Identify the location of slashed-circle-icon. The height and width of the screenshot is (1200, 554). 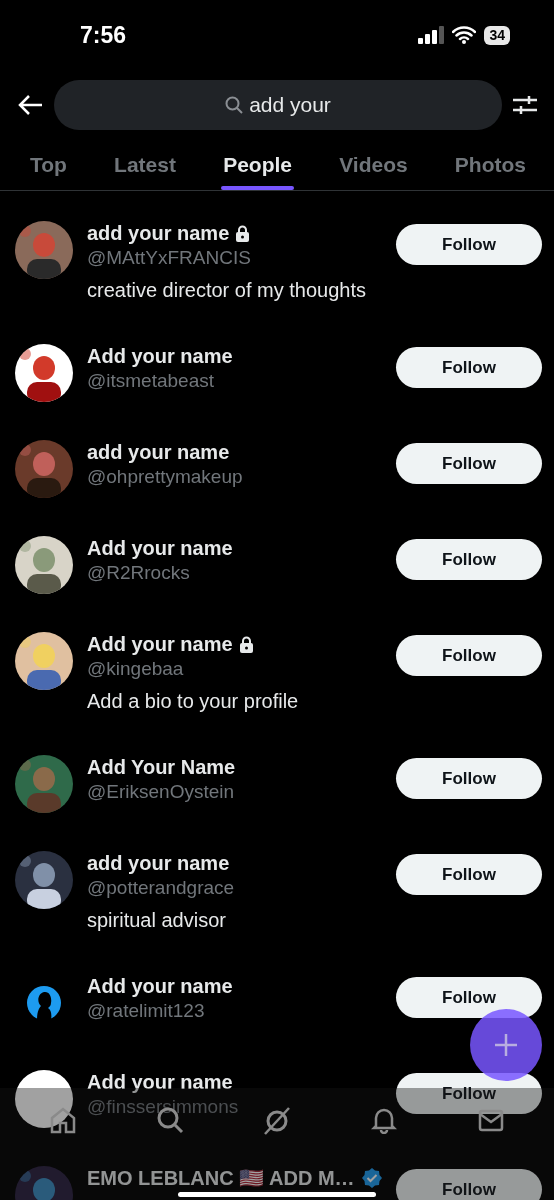
(276, 1121).